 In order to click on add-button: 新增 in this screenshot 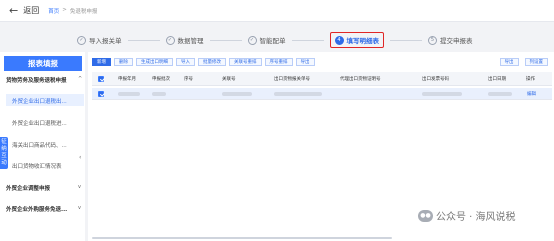, I will do `click(101, 62)`.